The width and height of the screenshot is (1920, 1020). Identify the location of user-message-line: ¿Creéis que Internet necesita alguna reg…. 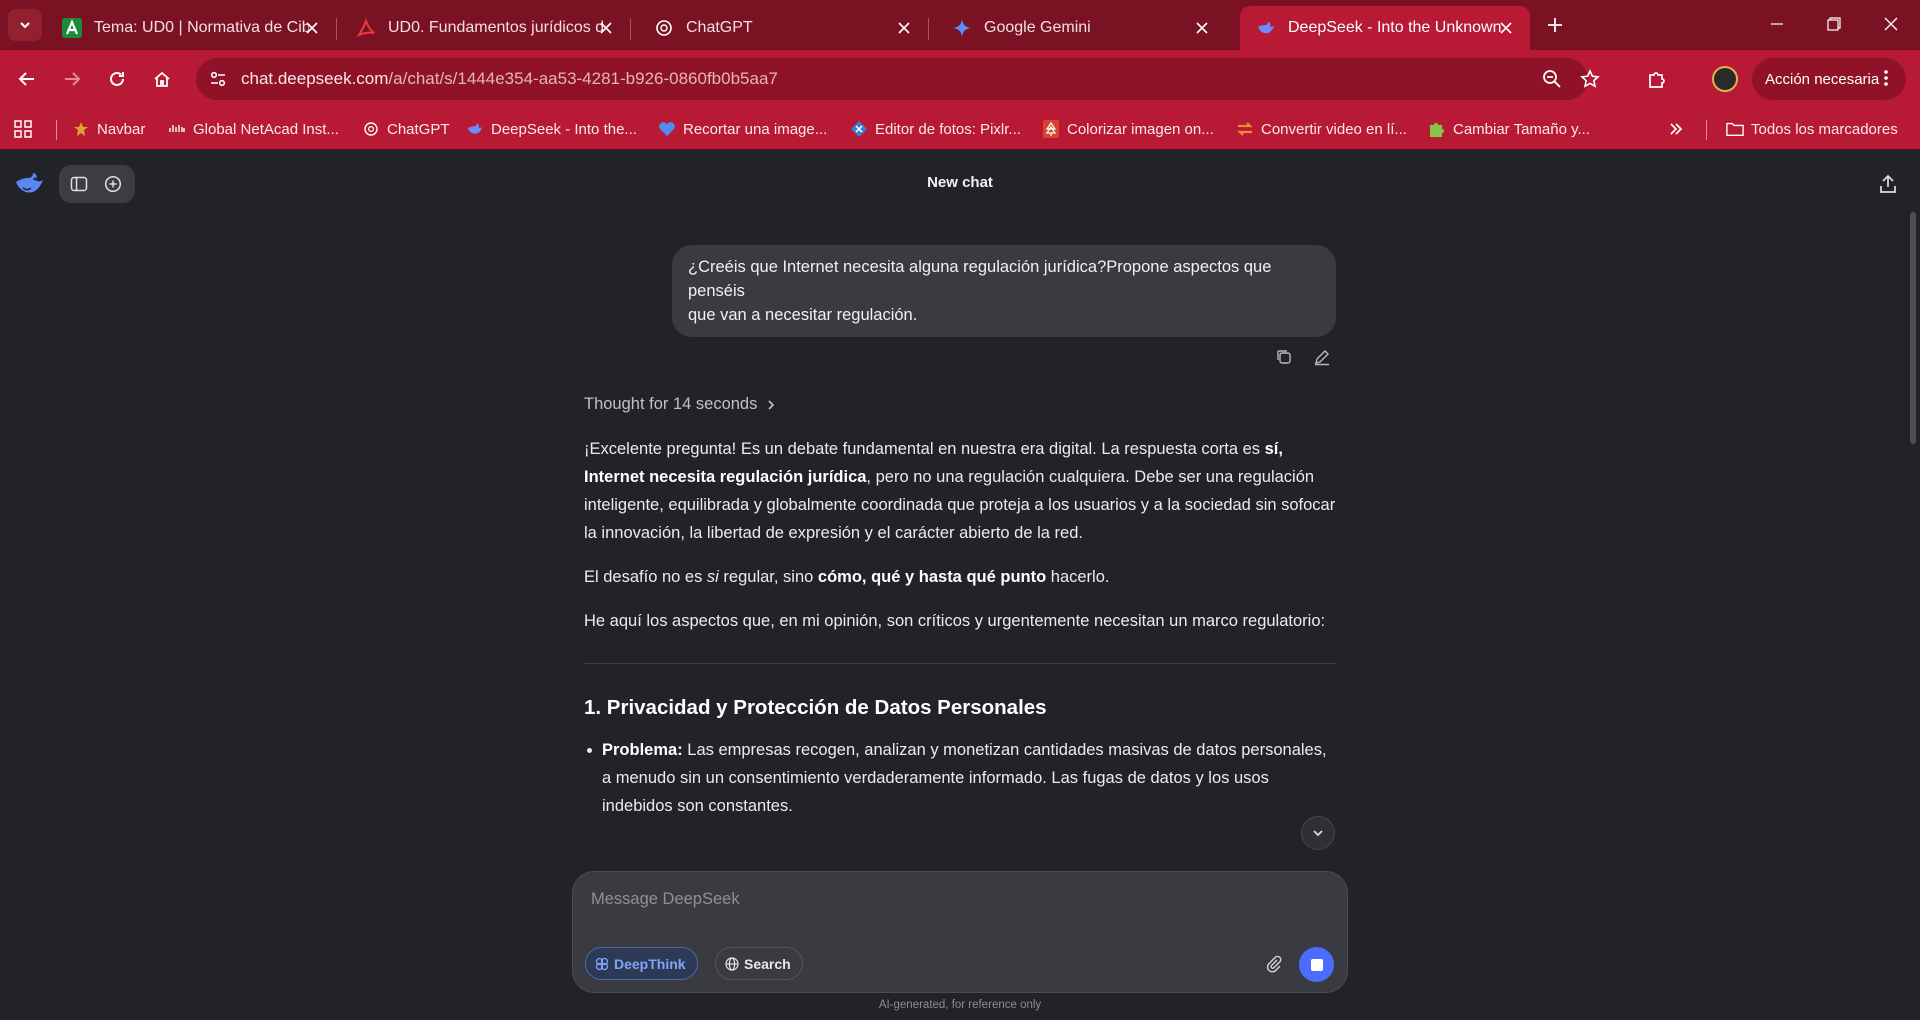
(980, 267).